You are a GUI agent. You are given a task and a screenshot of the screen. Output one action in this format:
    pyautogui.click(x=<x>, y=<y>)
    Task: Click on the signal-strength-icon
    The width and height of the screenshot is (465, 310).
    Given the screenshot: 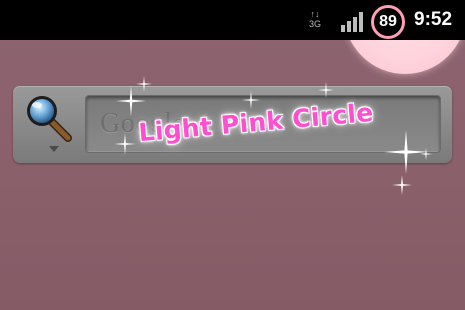 What is the action you would take?
    pyautogui.click(x=352, y=22)
    